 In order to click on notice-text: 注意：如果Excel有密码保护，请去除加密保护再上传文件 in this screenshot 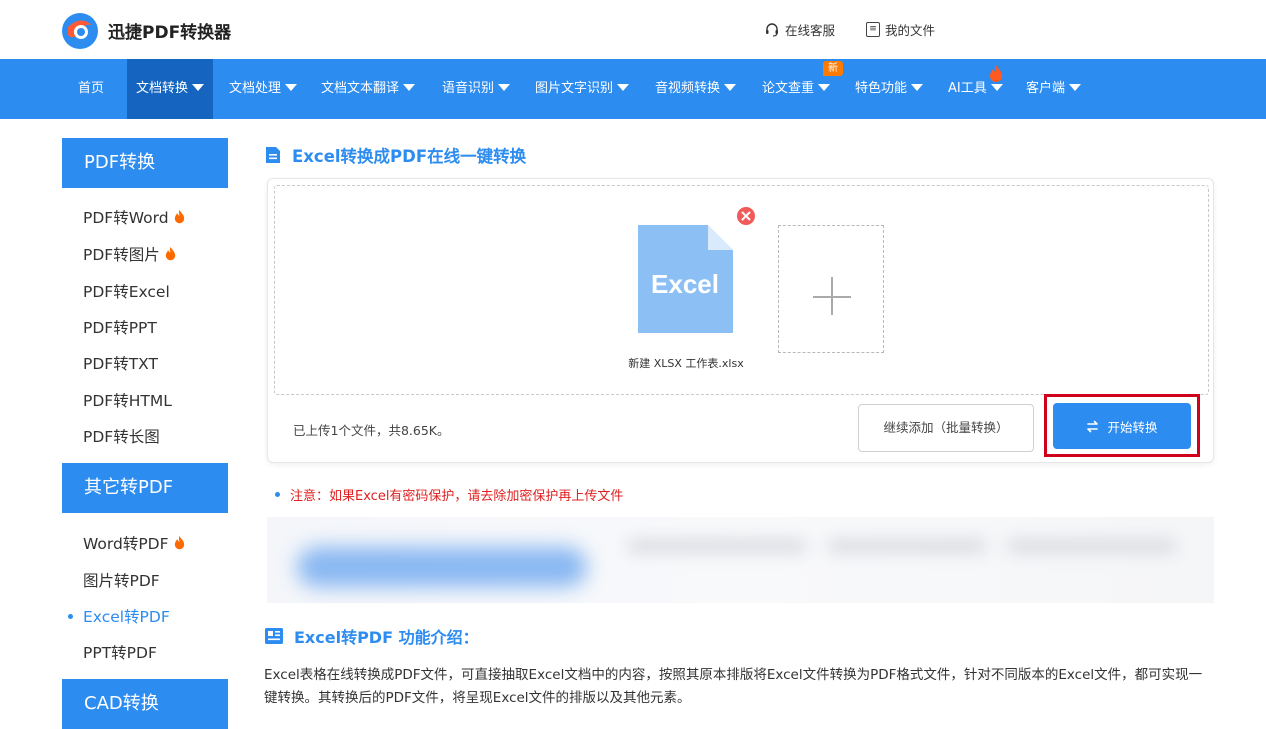, I will do `click(457, 496)`.